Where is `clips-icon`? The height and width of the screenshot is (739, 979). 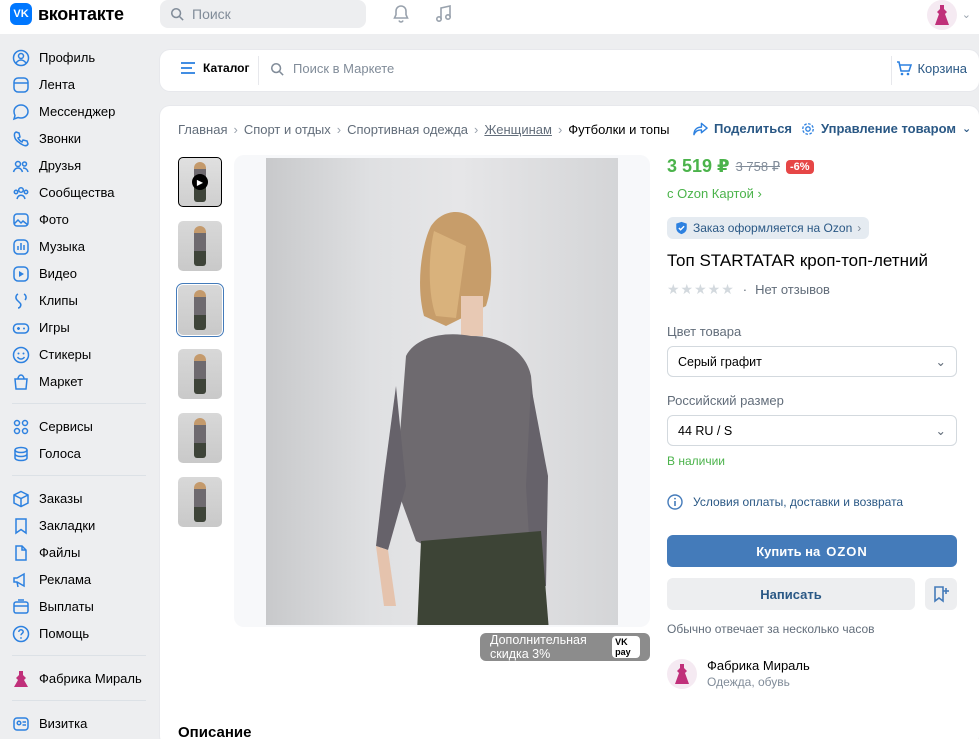 clips-icon is located at coordinates (21, 301).